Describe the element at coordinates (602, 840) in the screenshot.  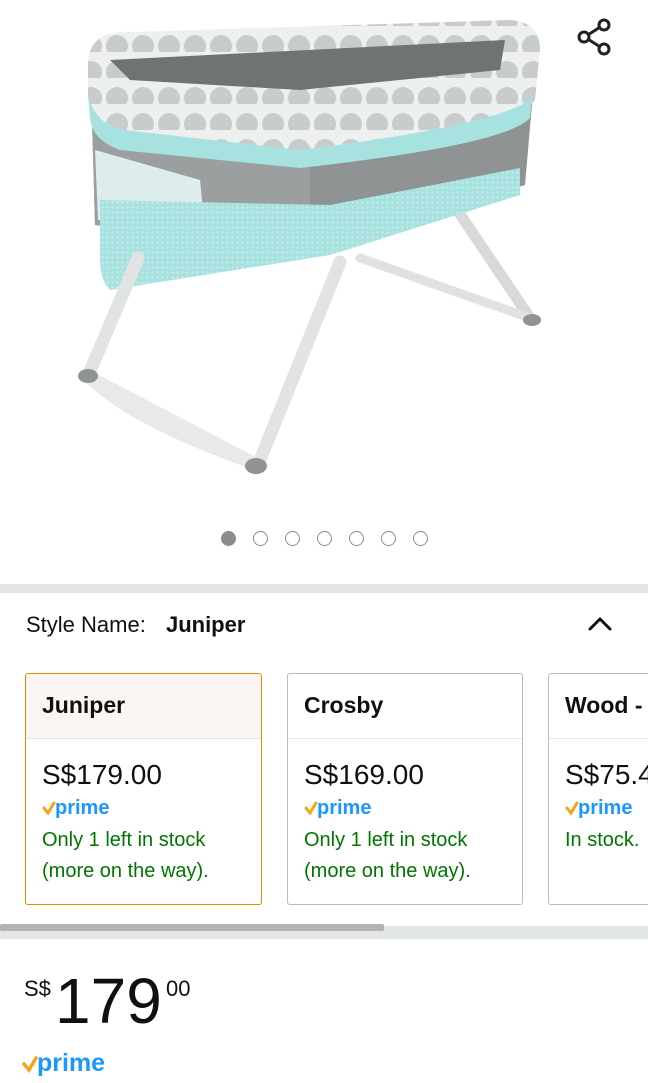
I see `option-stock: In stock.` at that location.